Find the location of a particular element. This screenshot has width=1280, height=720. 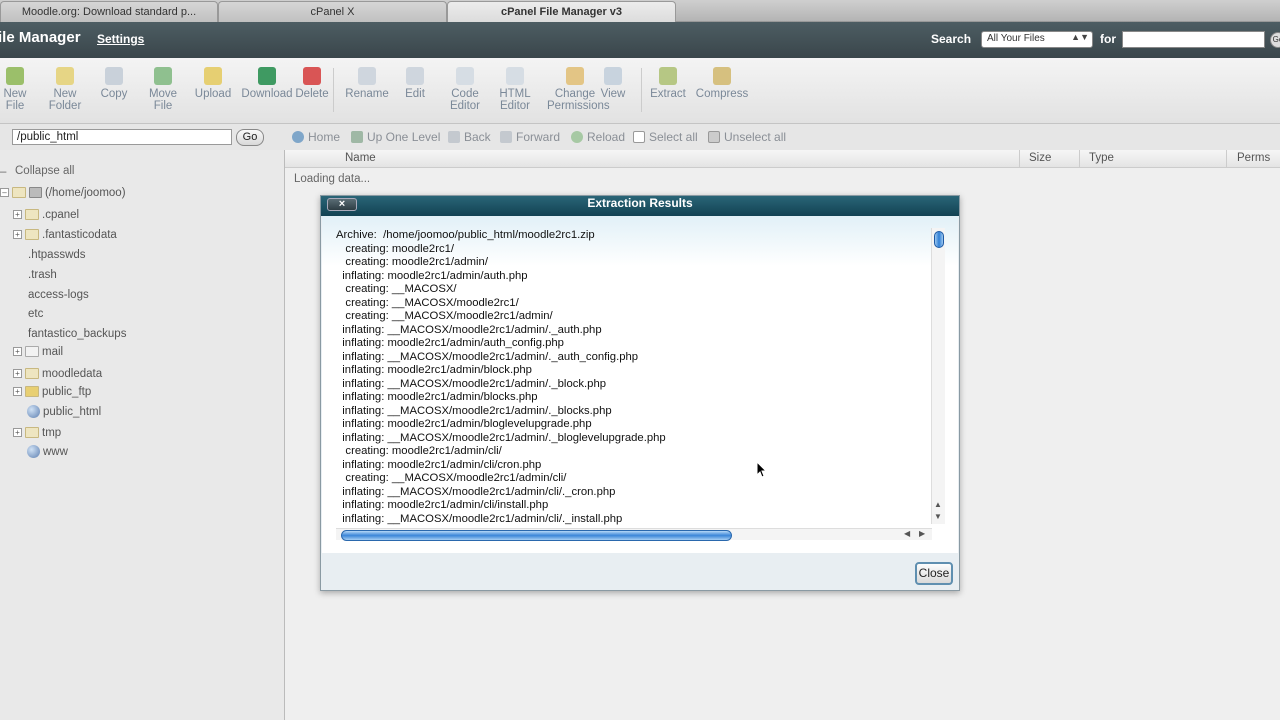

column-header-perms: Perms is located at coordinates (1253, 158).